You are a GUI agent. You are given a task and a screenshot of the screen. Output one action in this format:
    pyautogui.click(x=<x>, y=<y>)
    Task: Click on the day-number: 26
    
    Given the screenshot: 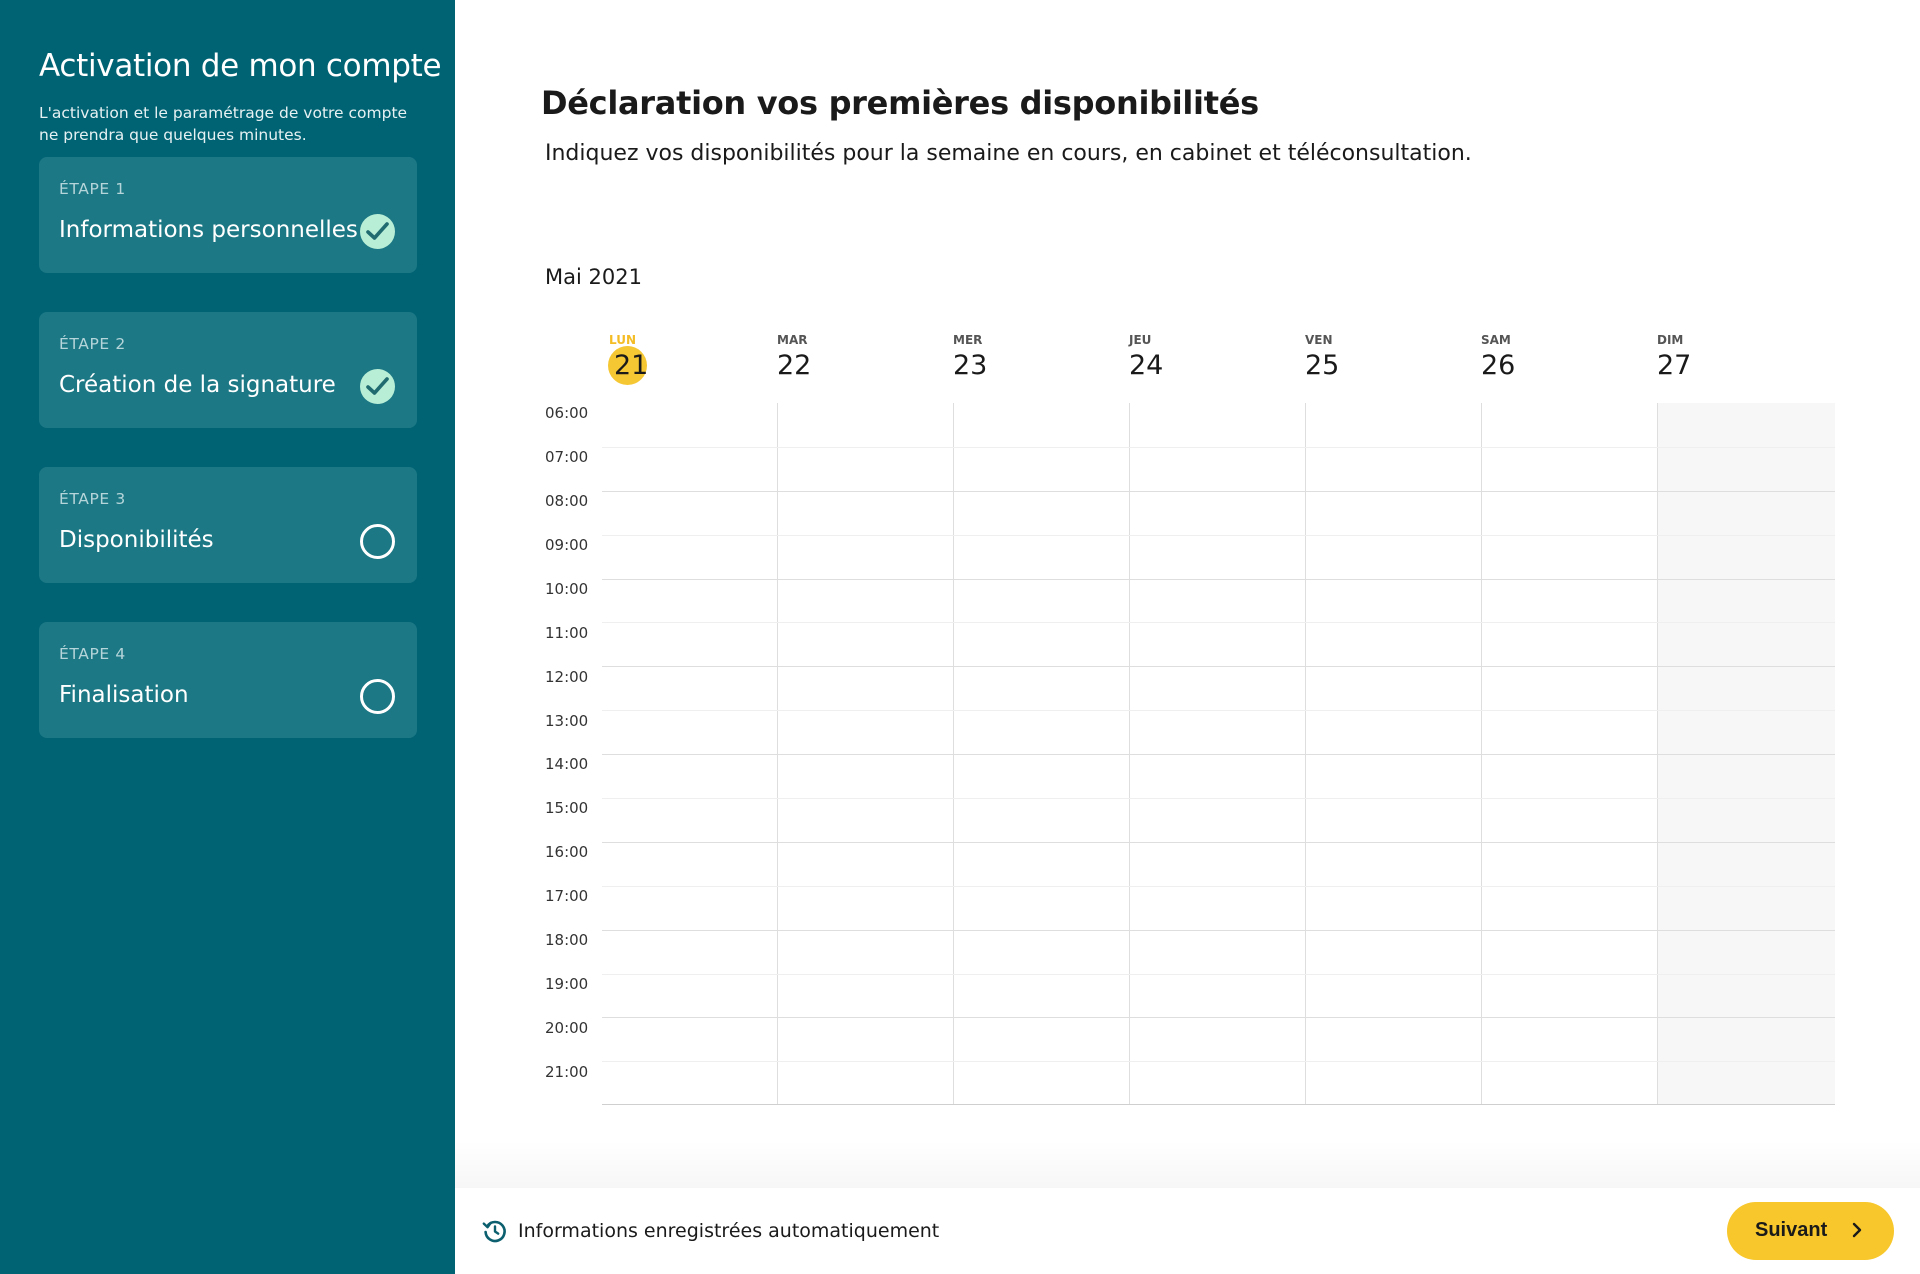 What is the action you would take?
    pyautogui.click(x=1498, y=365)
    